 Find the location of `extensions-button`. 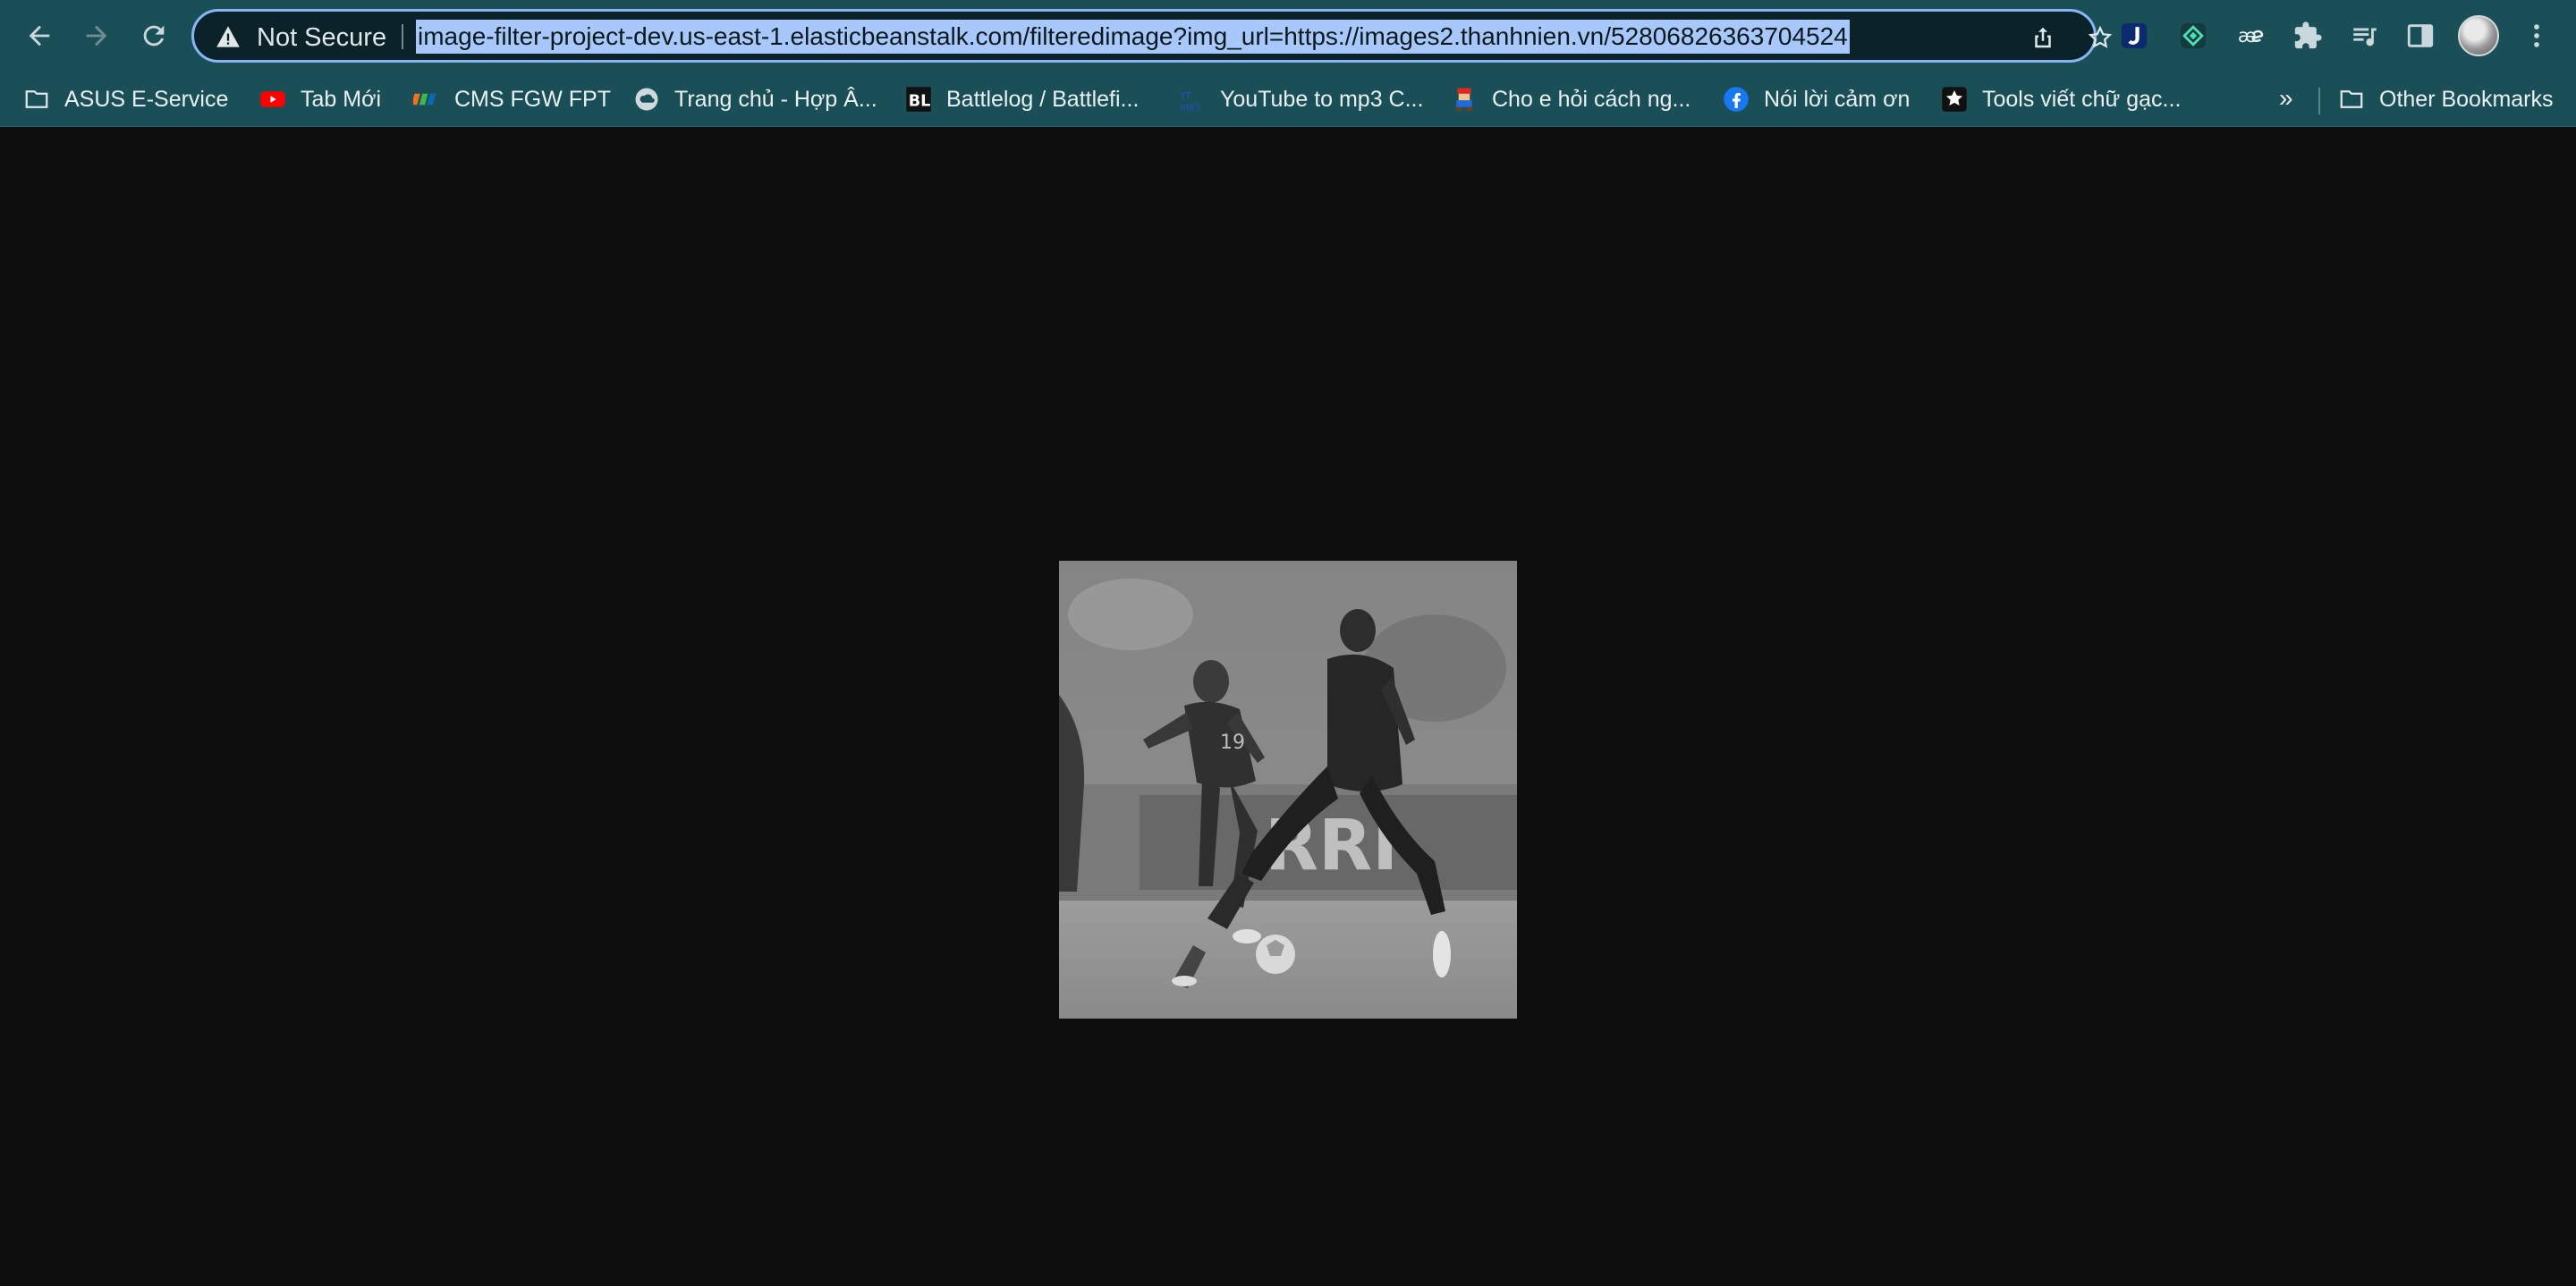

extensions-button is located at coordinates (2307, 35).